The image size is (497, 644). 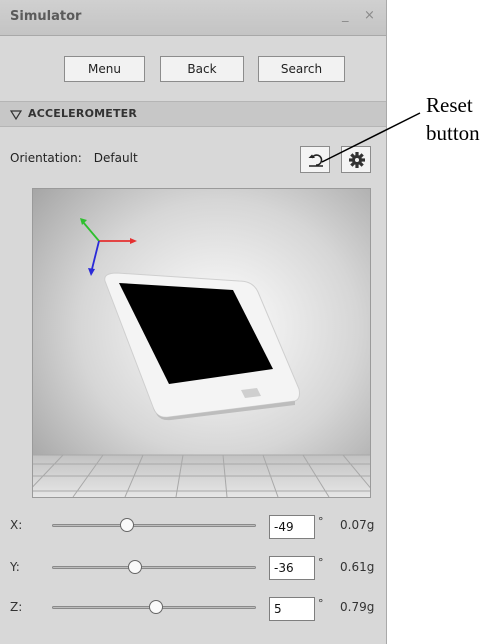 What do you see at coordinates (453, 133) in the screenshot?
I see `callout-text-line-2: button` at bounding box center [453, 133].